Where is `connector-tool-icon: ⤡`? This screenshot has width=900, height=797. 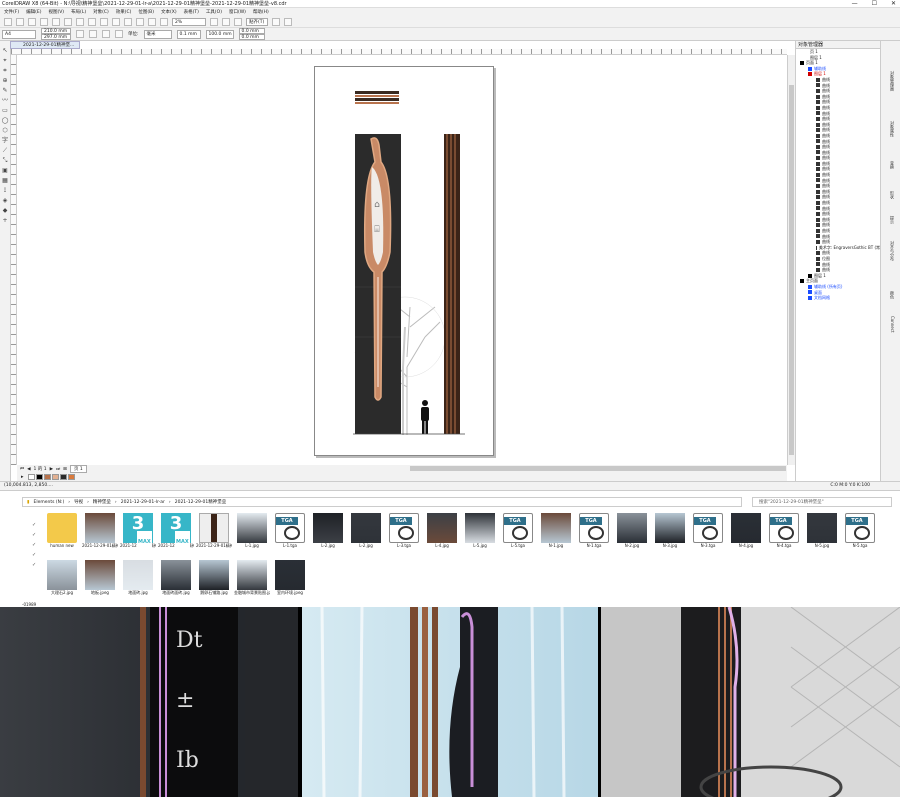
connector-tool-icon: ⤡ is located at coordinates (5, 160).